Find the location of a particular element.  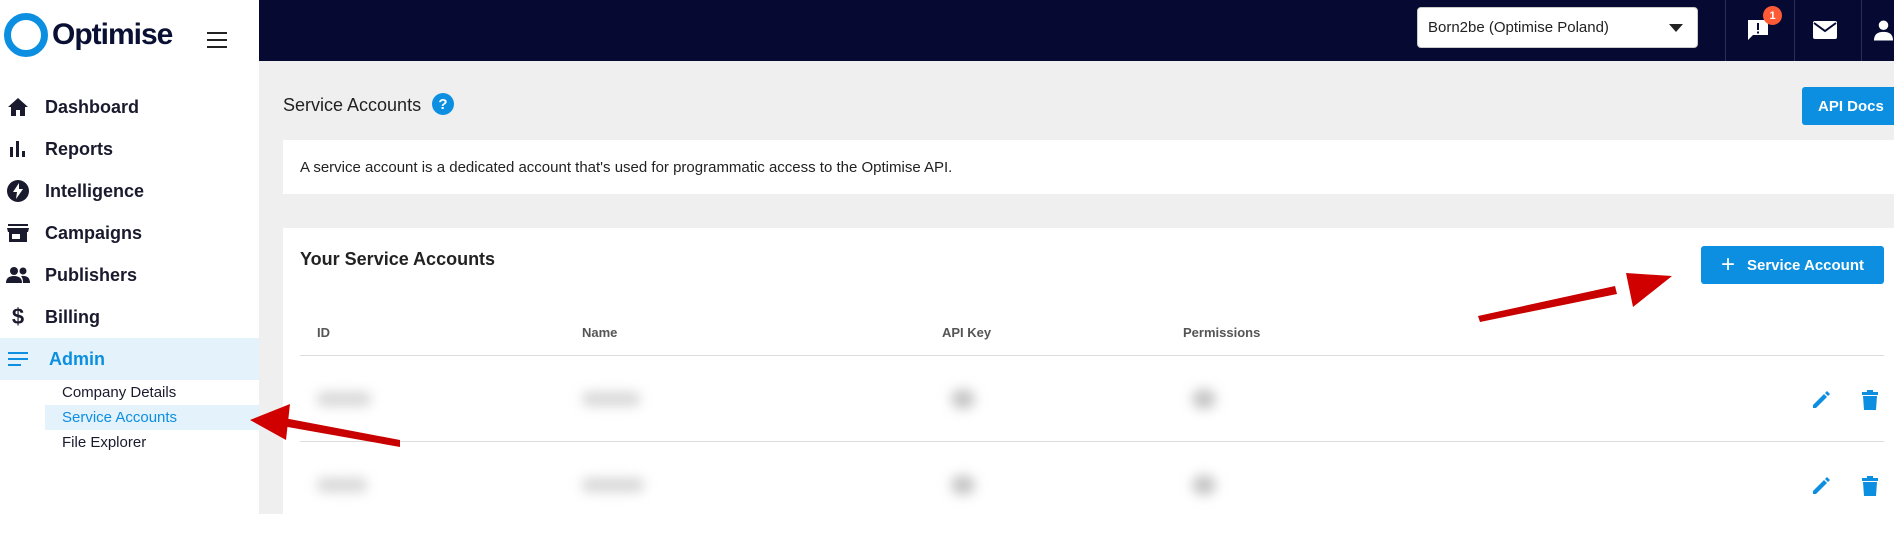

card-title: Your Service Accounts is located at coordinates (398, 259).